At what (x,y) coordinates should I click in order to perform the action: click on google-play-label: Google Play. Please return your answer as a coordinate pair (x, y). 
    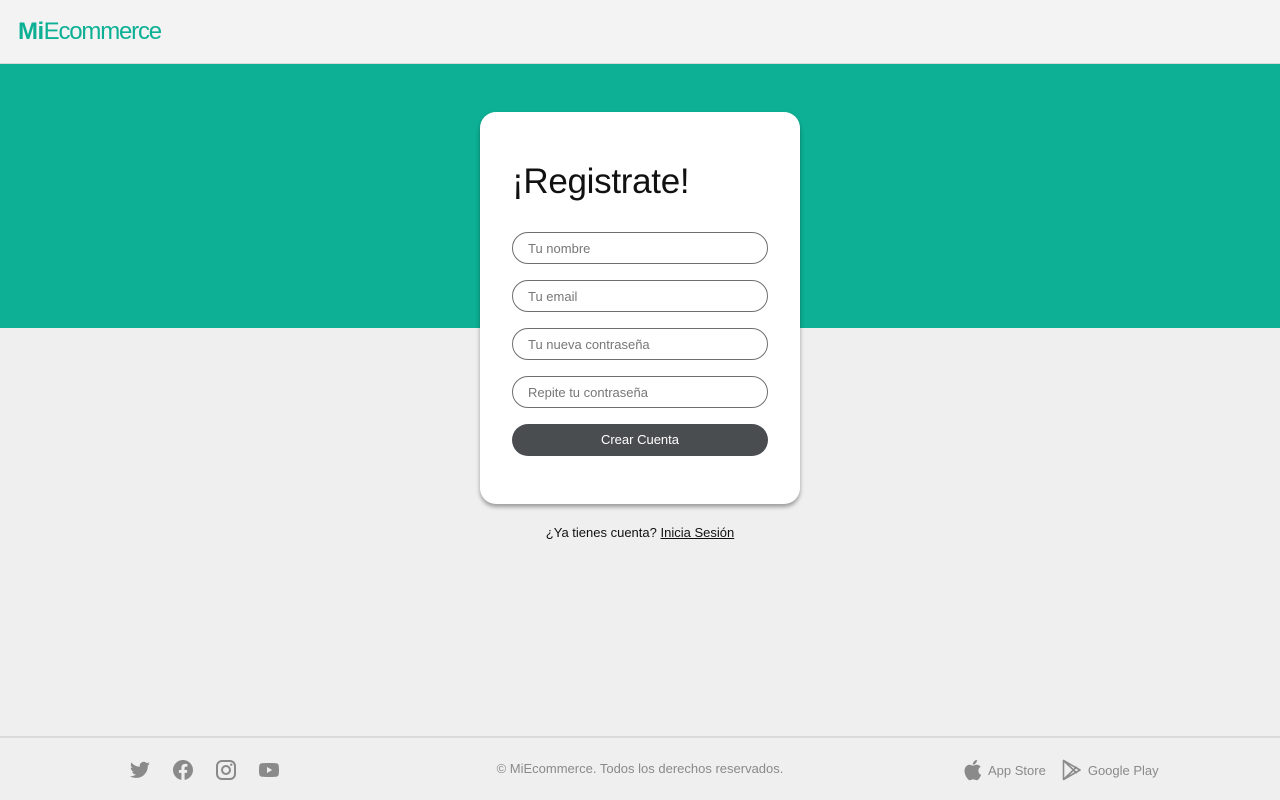
    Looking at the image, I should click on (1123, 770).